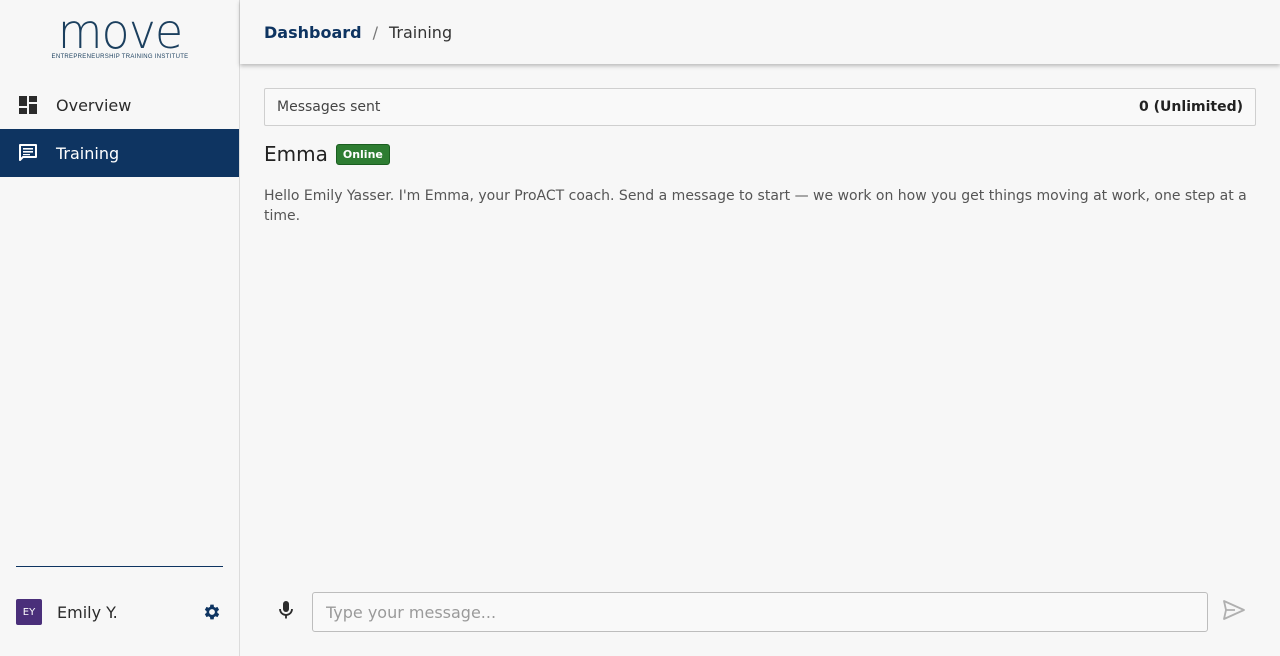  I want to click on message-input, so click(760, 612).